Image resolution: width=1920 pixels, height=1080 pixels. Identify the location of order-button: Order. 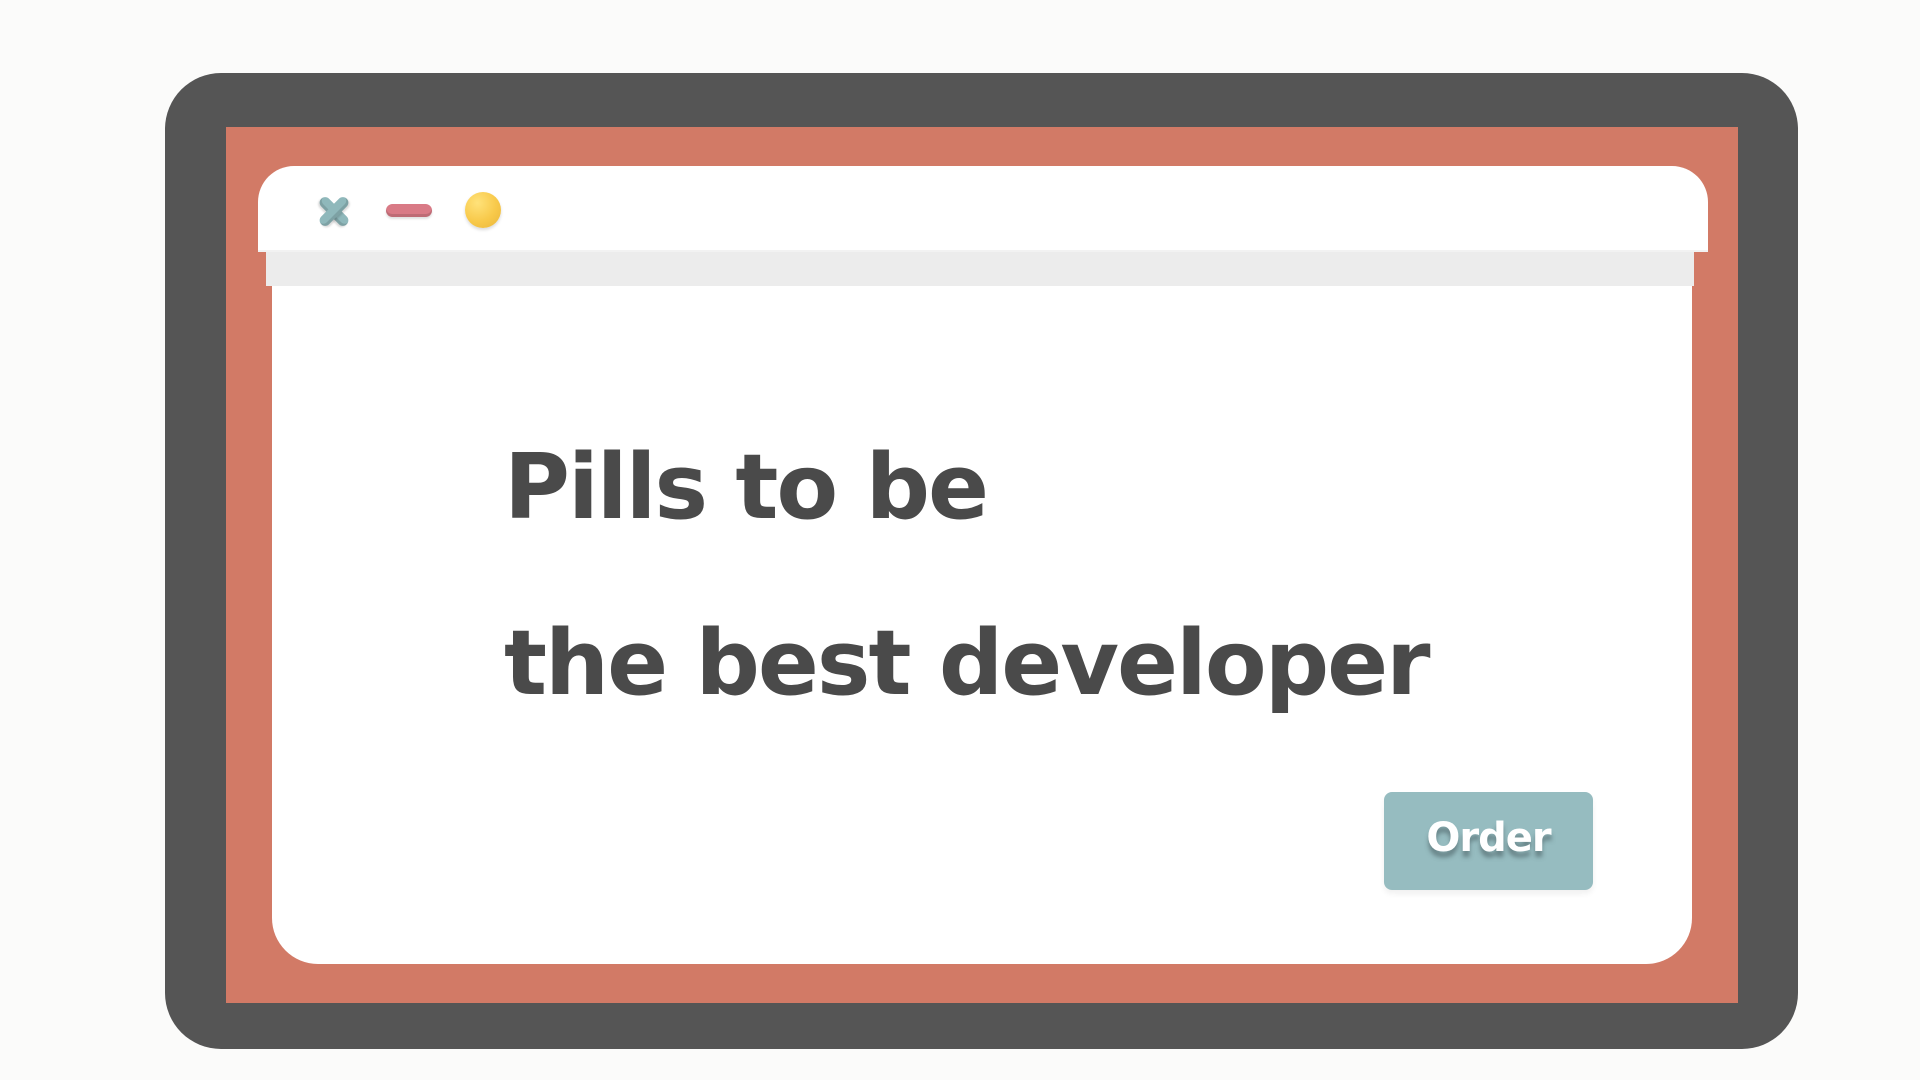
(1488, 841).